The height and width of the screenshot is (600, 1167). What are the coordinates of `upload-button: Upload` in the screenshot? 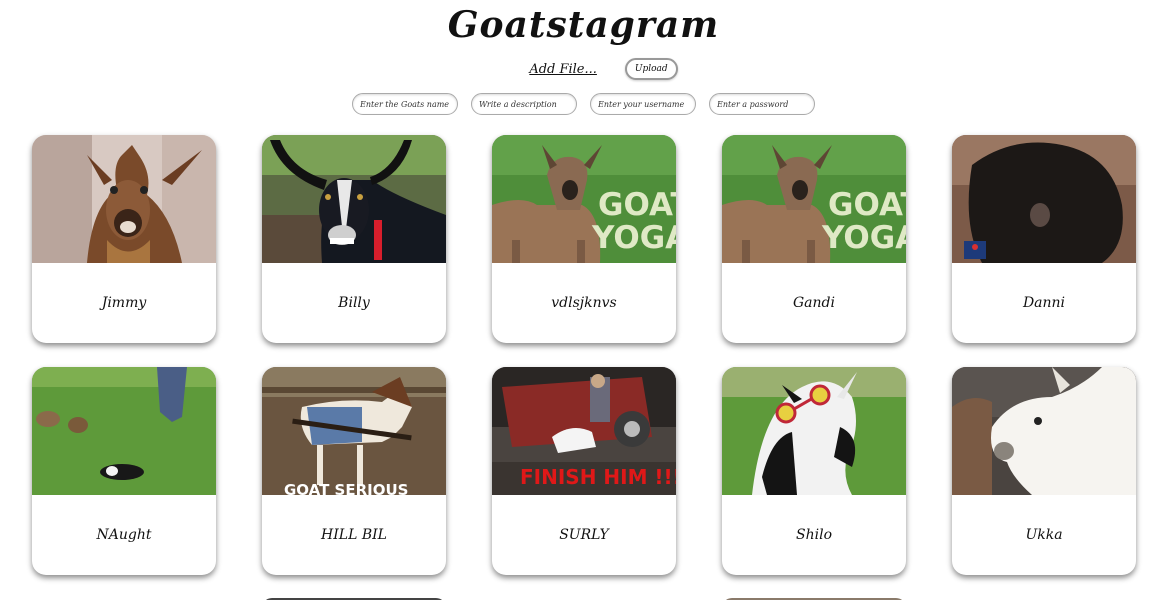 It's located at (651, 69).